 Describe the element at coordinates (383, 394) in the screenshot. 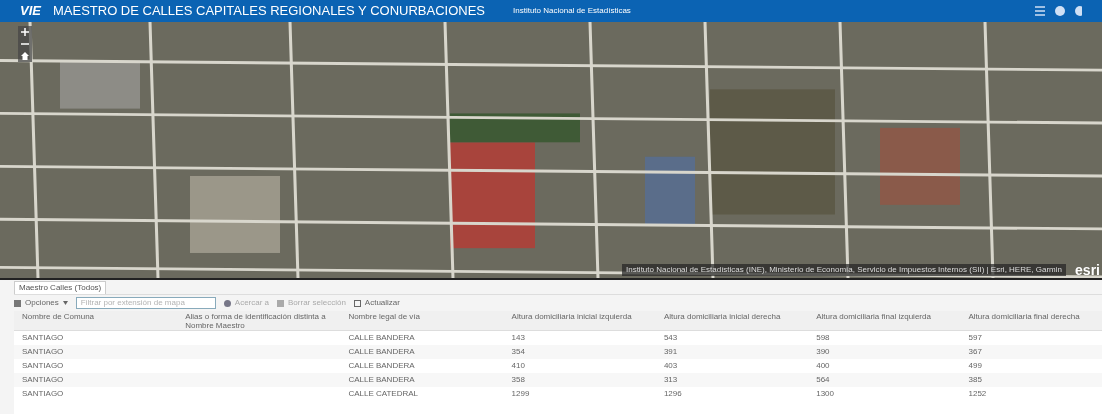

I see `table-cell: CALLE CATEDRAL` at that location.